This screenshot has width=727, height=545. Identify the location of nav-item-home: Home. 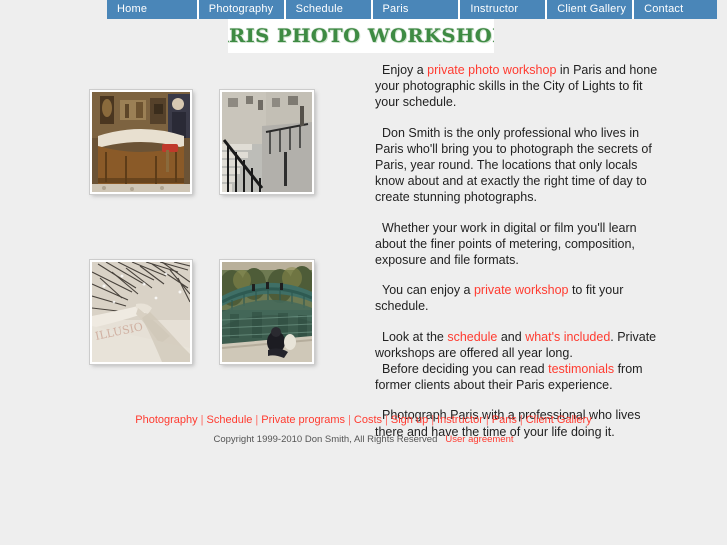
(152, 9).